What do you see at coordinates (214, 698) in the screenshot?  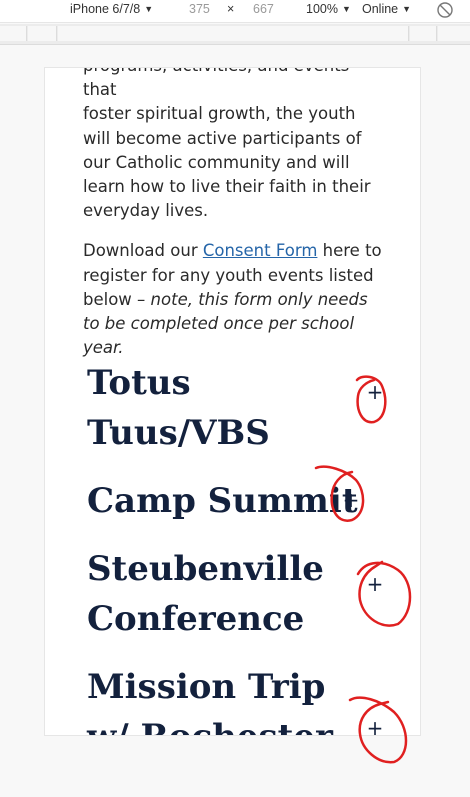 I see `accordion-title: Mission Trip w/ Rochester` at bounding box center [214, 698].